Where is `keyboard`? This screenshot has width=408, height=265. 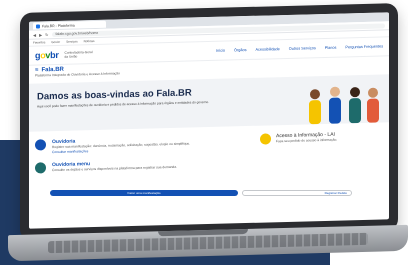 keyboard is located at coordinates (208, 243).